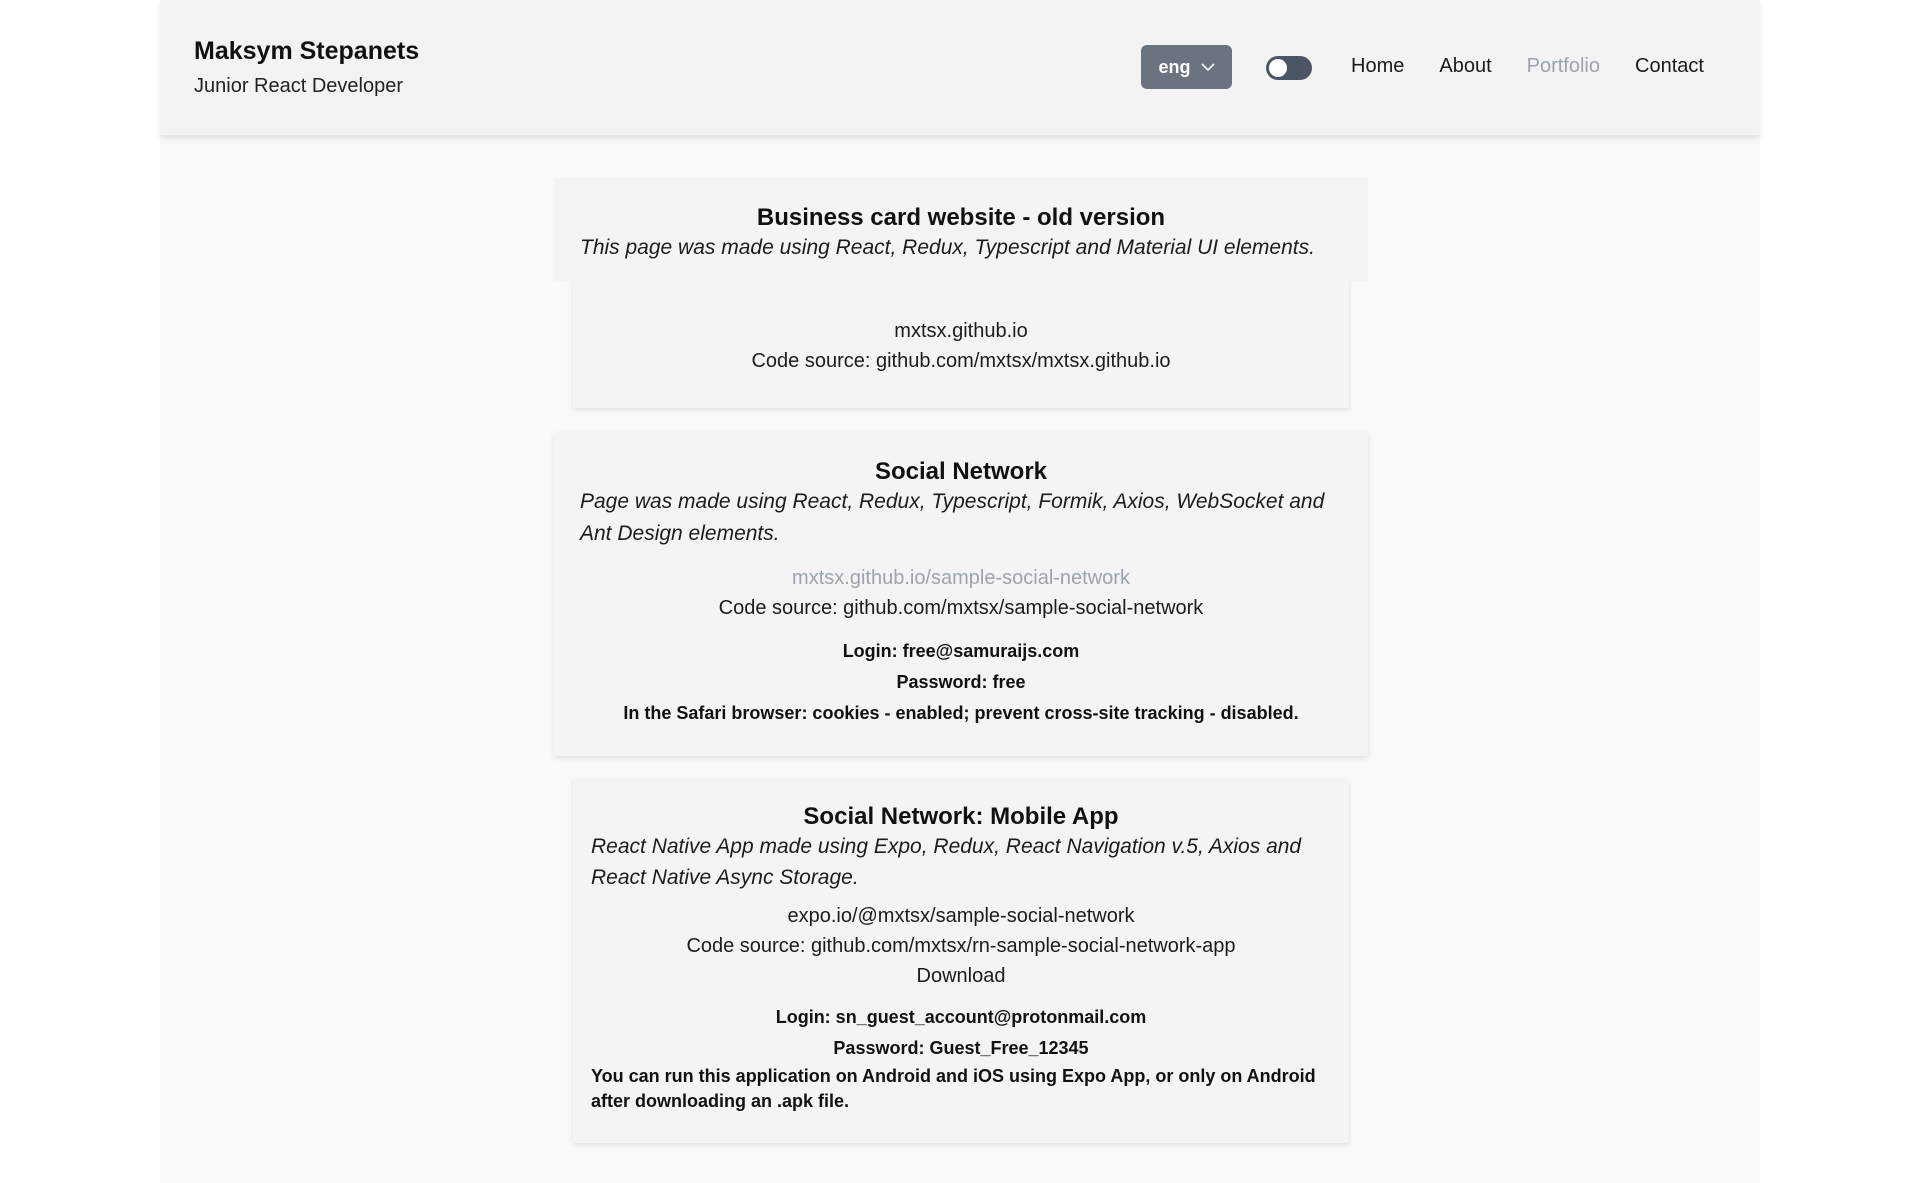  I want to click on project-3-download-link: Download, so click(961, 976).